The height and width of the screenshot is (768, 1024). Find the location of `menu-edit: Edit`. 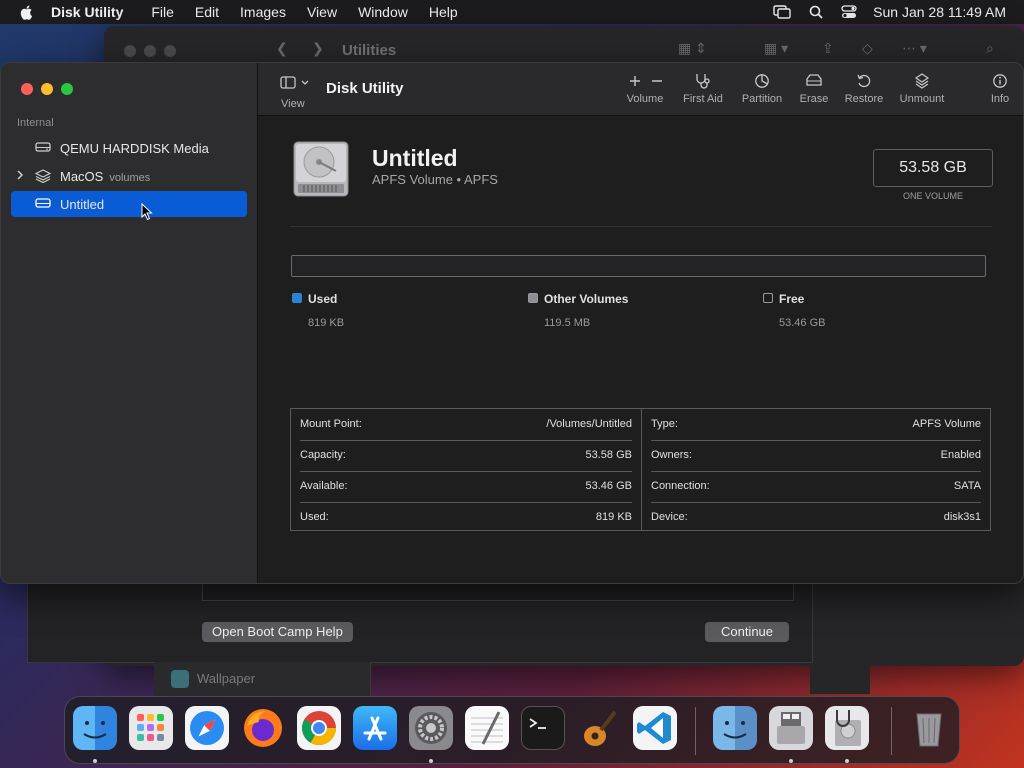

menu-edit: Edit is located at coordinates (207, 12).